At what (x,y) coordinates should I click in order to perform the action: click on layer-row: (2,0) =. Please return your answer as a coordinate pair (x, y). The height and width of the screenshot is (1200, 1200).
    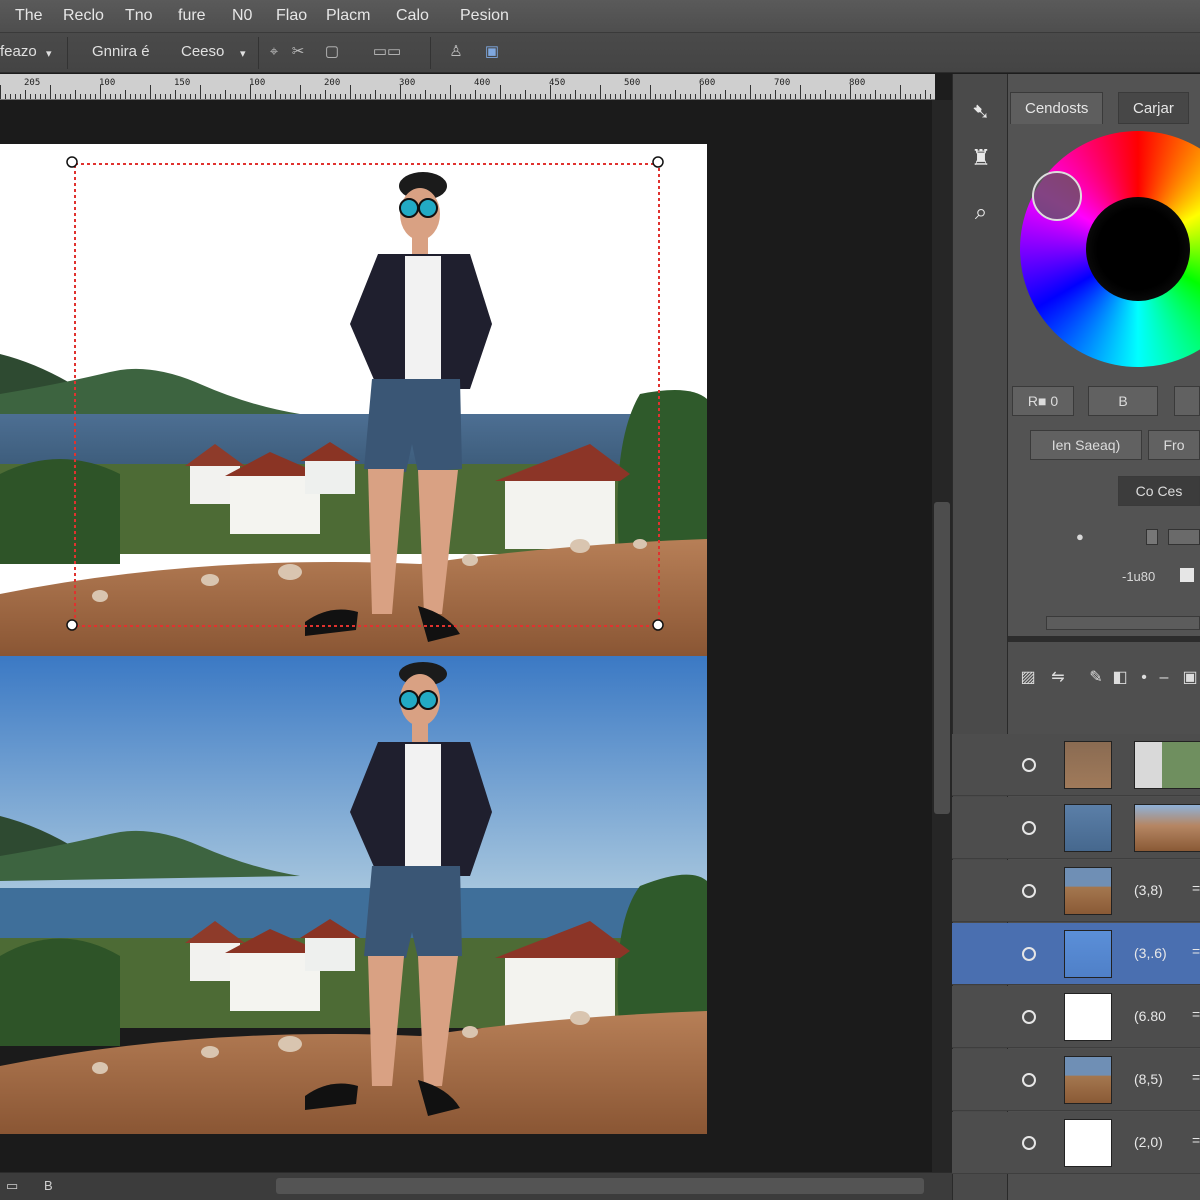
    Looking at the image, I should click on (1076, 1143).